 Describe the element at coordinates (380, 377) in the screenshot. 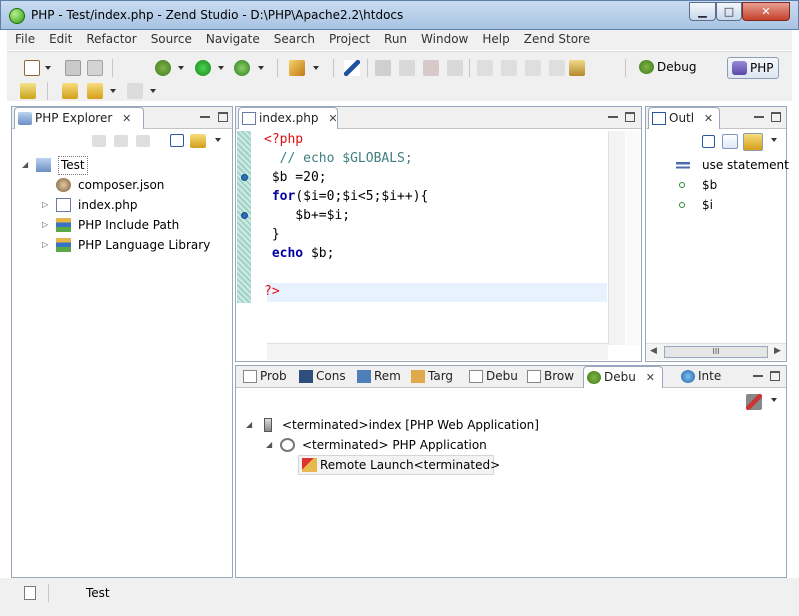

I see `tab-remote: Rem` at that location.